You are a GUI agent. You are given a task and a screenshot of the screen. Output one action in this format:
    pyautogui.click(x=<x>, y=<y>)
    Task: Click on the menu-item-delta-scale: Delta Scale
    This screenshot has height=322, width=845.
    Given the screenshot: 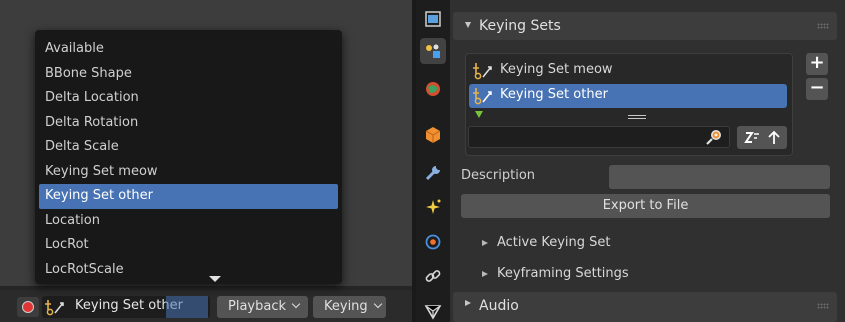 What is the action you would take?
    pyautogui.click(x=188, y=147)
    